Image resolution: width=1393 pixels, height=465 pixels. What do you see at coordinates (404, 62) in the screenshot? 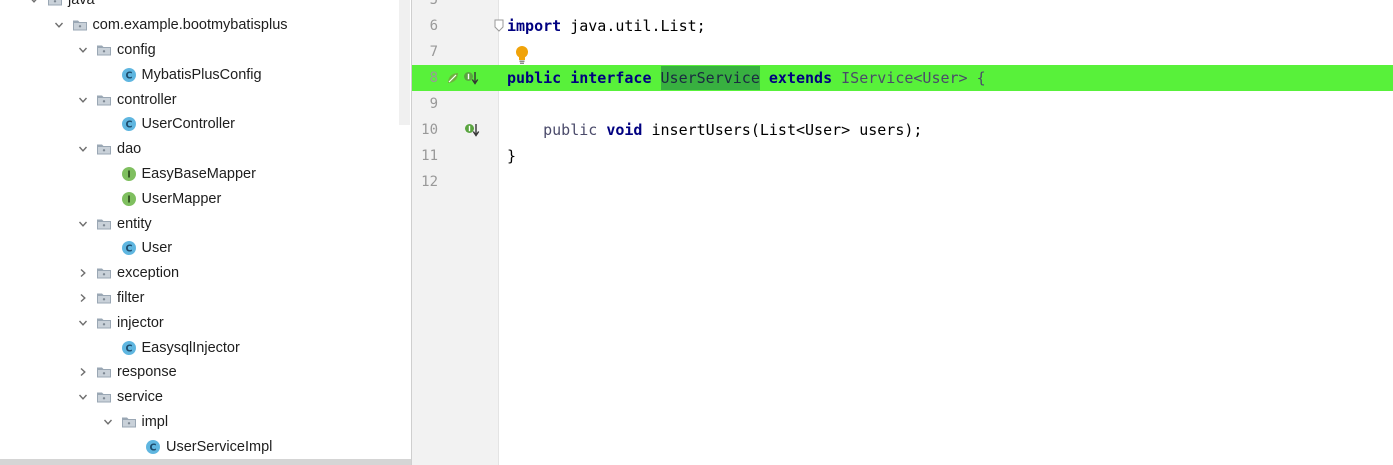
I see `project-tree-scrollbar` at bounding box center [404, 62].